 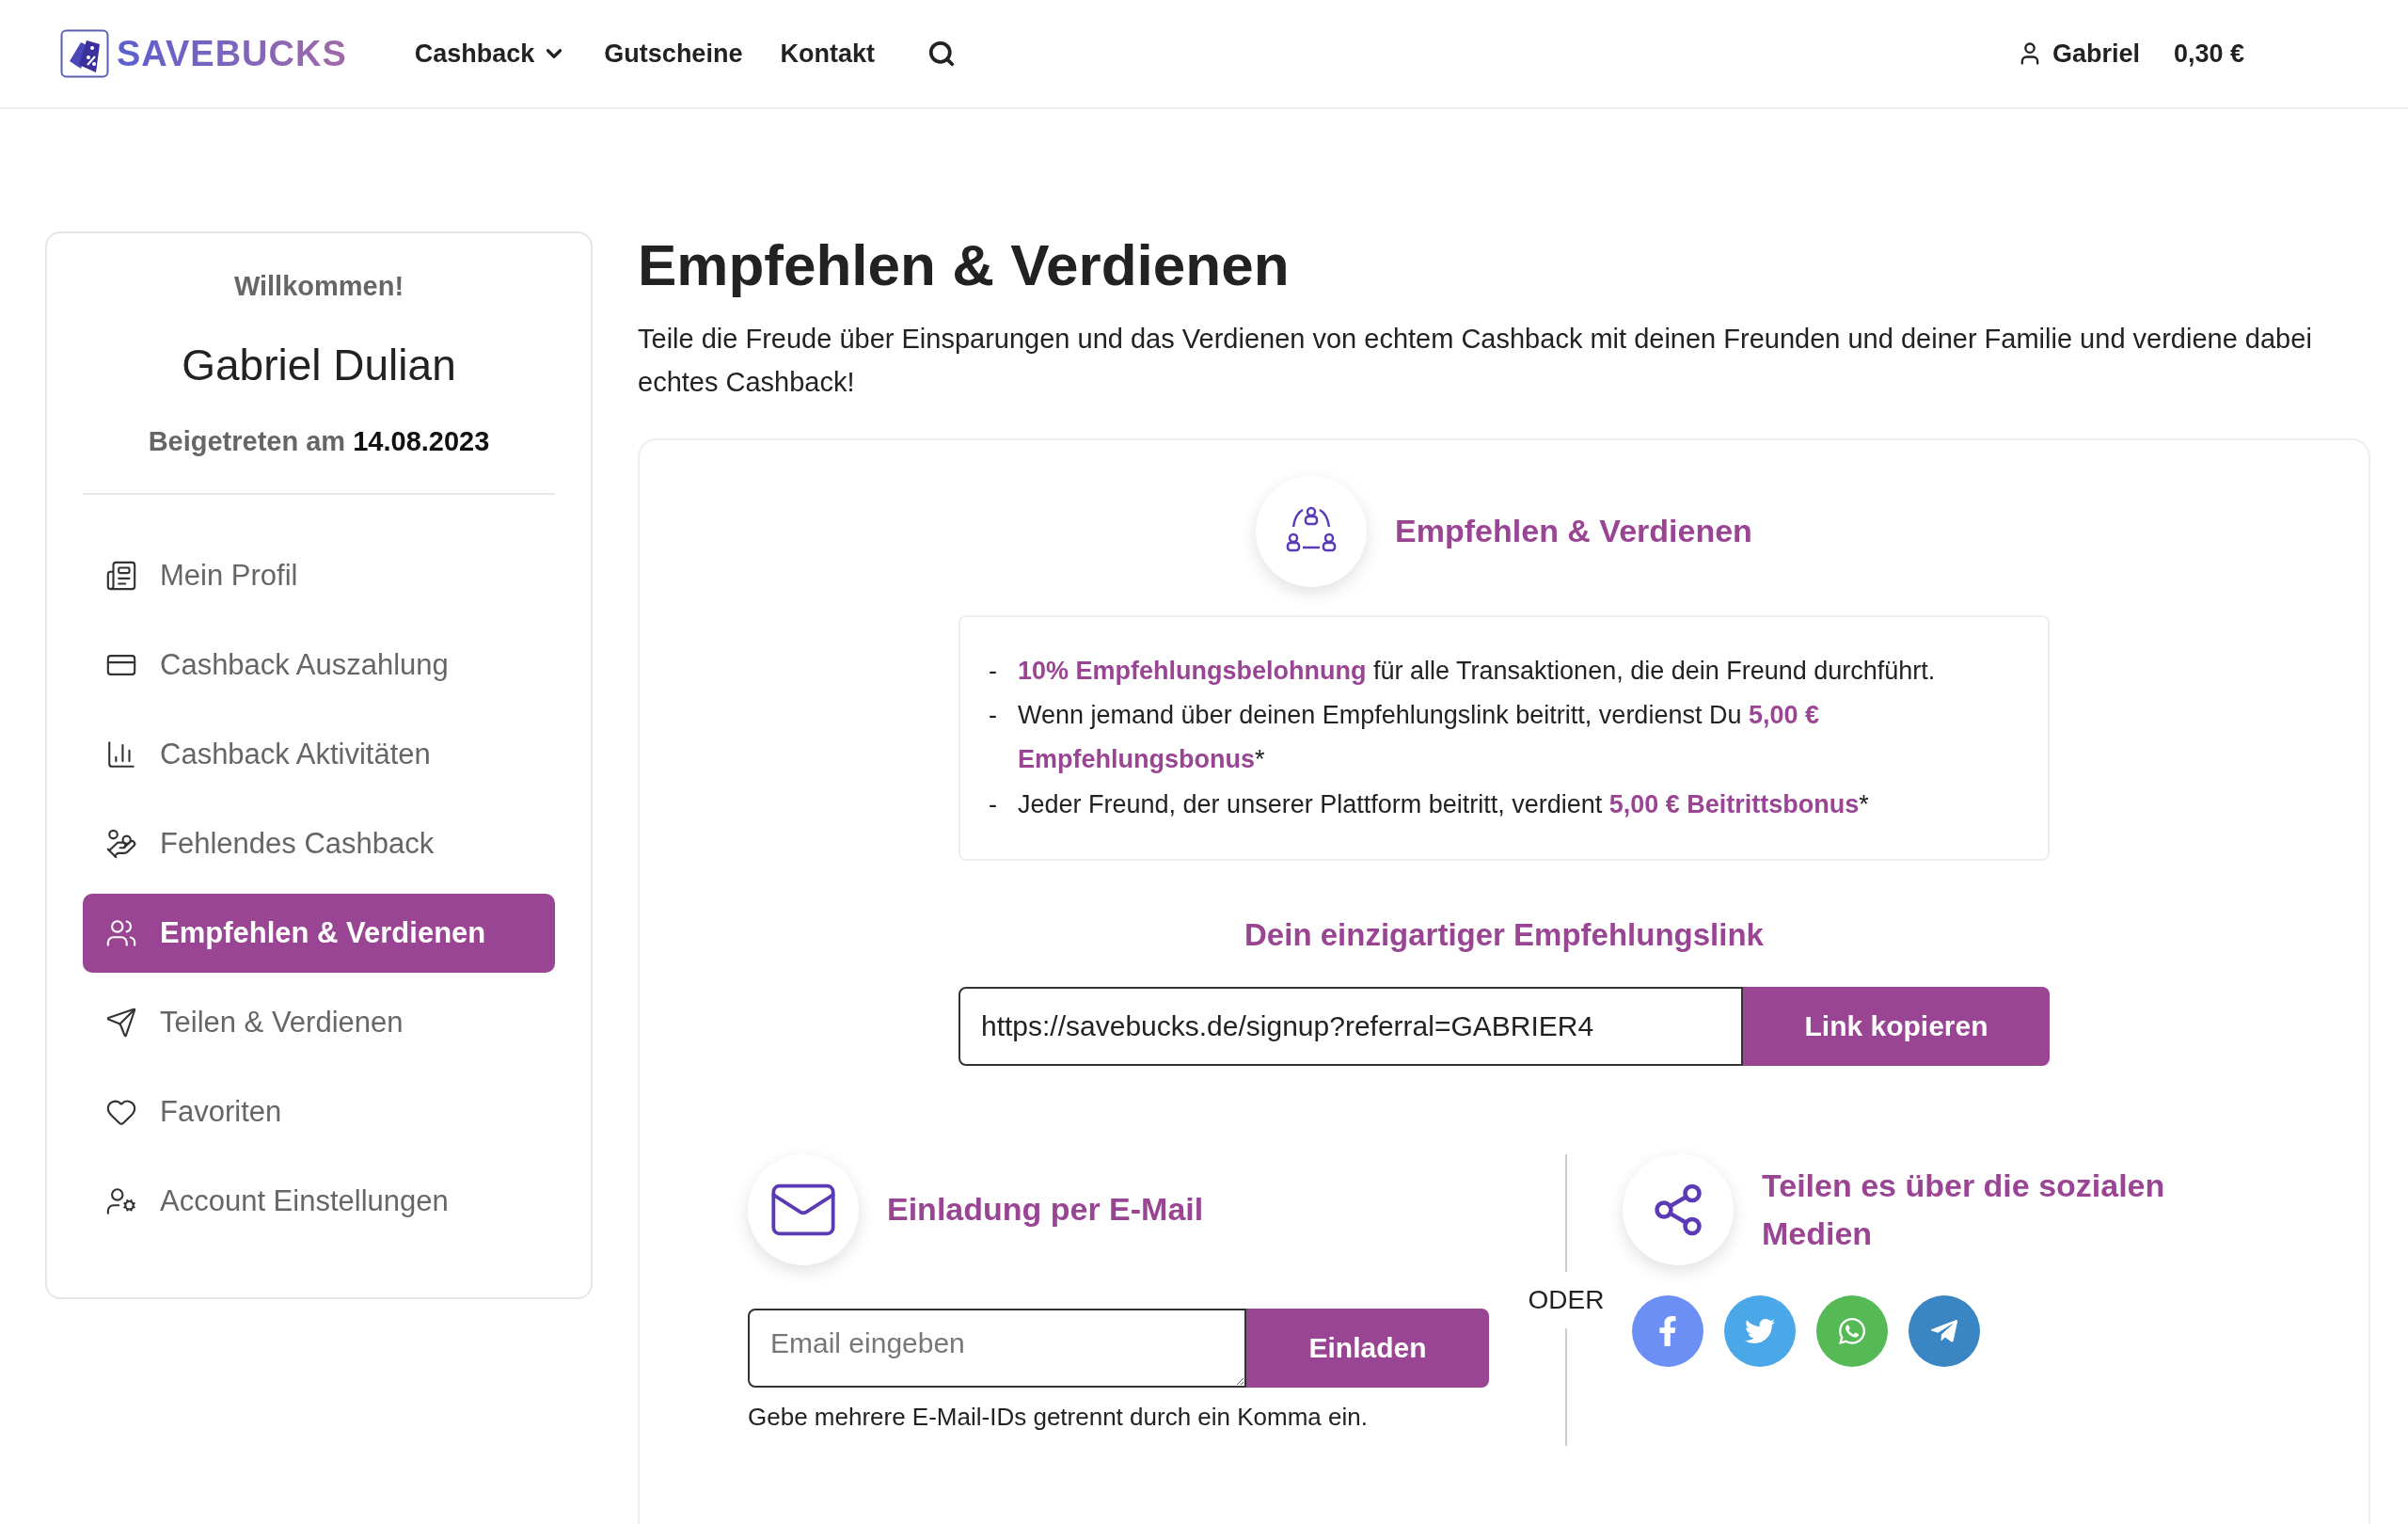 What do you see at coordinates (1477, 671) in the screenshot?
I see `bullet-text: 10% Empfehlungsbelohnung für alle Transaktionen, die dein Freund durchführt.` at bounding box center [1477, 671].